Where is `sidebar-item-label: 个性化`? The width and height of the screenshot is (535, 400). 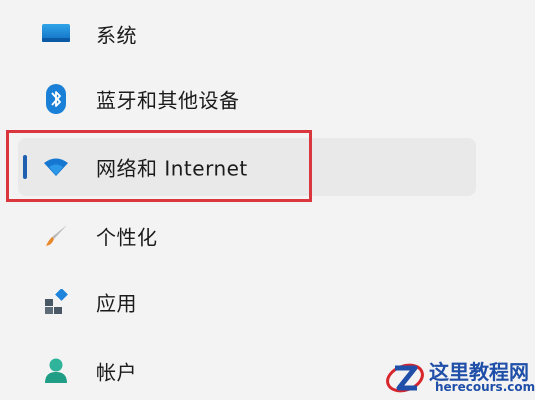 sidebar-item-label: 个性化 is located at coordinates (127, 237).